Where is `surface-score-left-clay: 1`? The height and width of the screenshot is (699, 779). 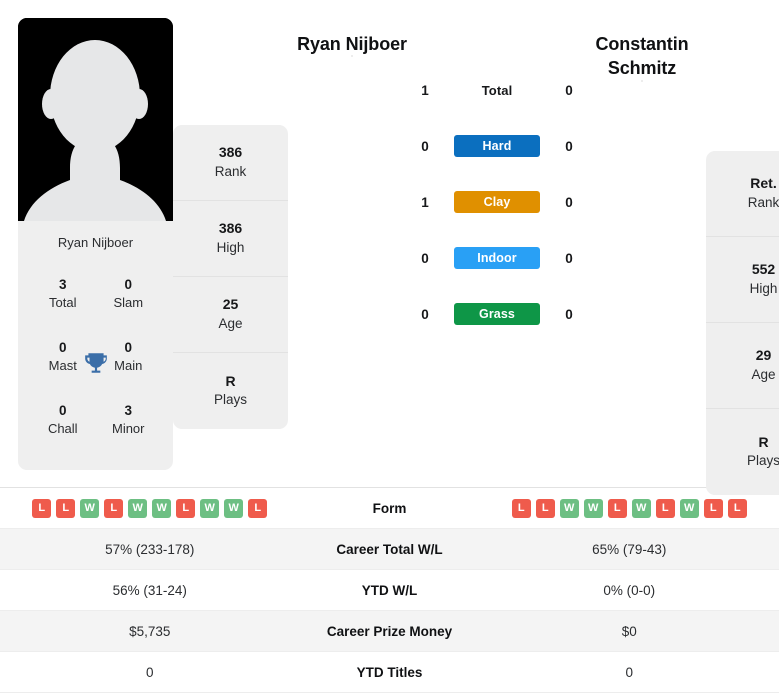
surface-score-left-clay: 1 is located at coordinates (425, 202).